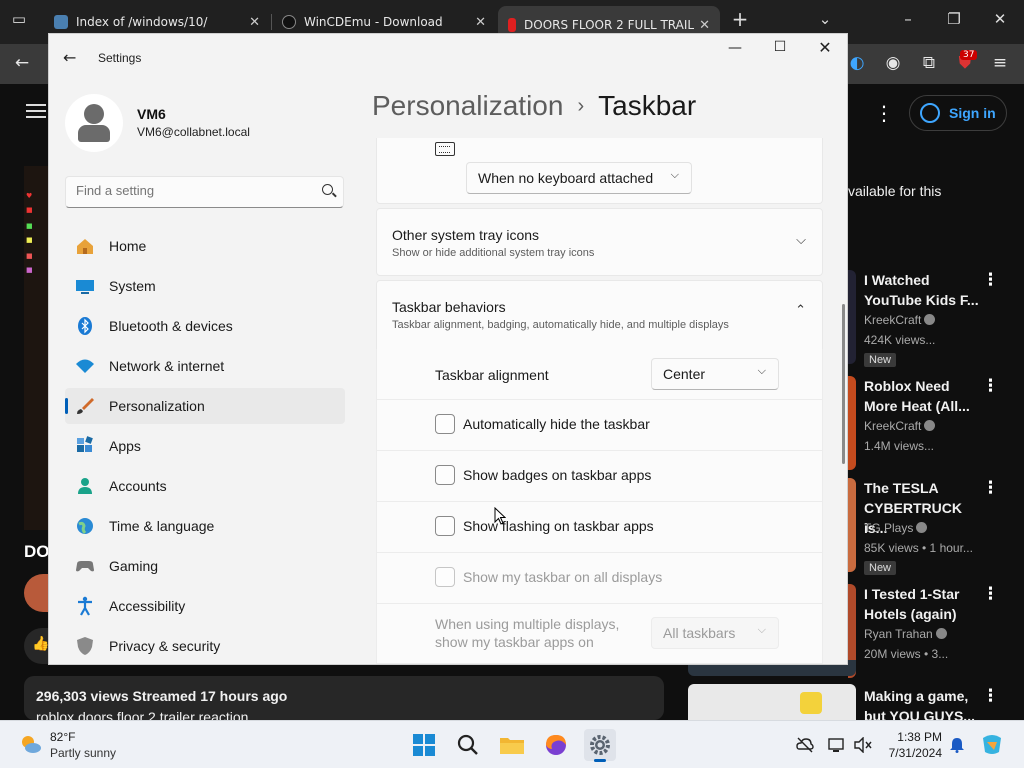 This screenshot has width=1024, height=768. I want to click on tab-label: WinCDEmu - Download, so click(373, 22).